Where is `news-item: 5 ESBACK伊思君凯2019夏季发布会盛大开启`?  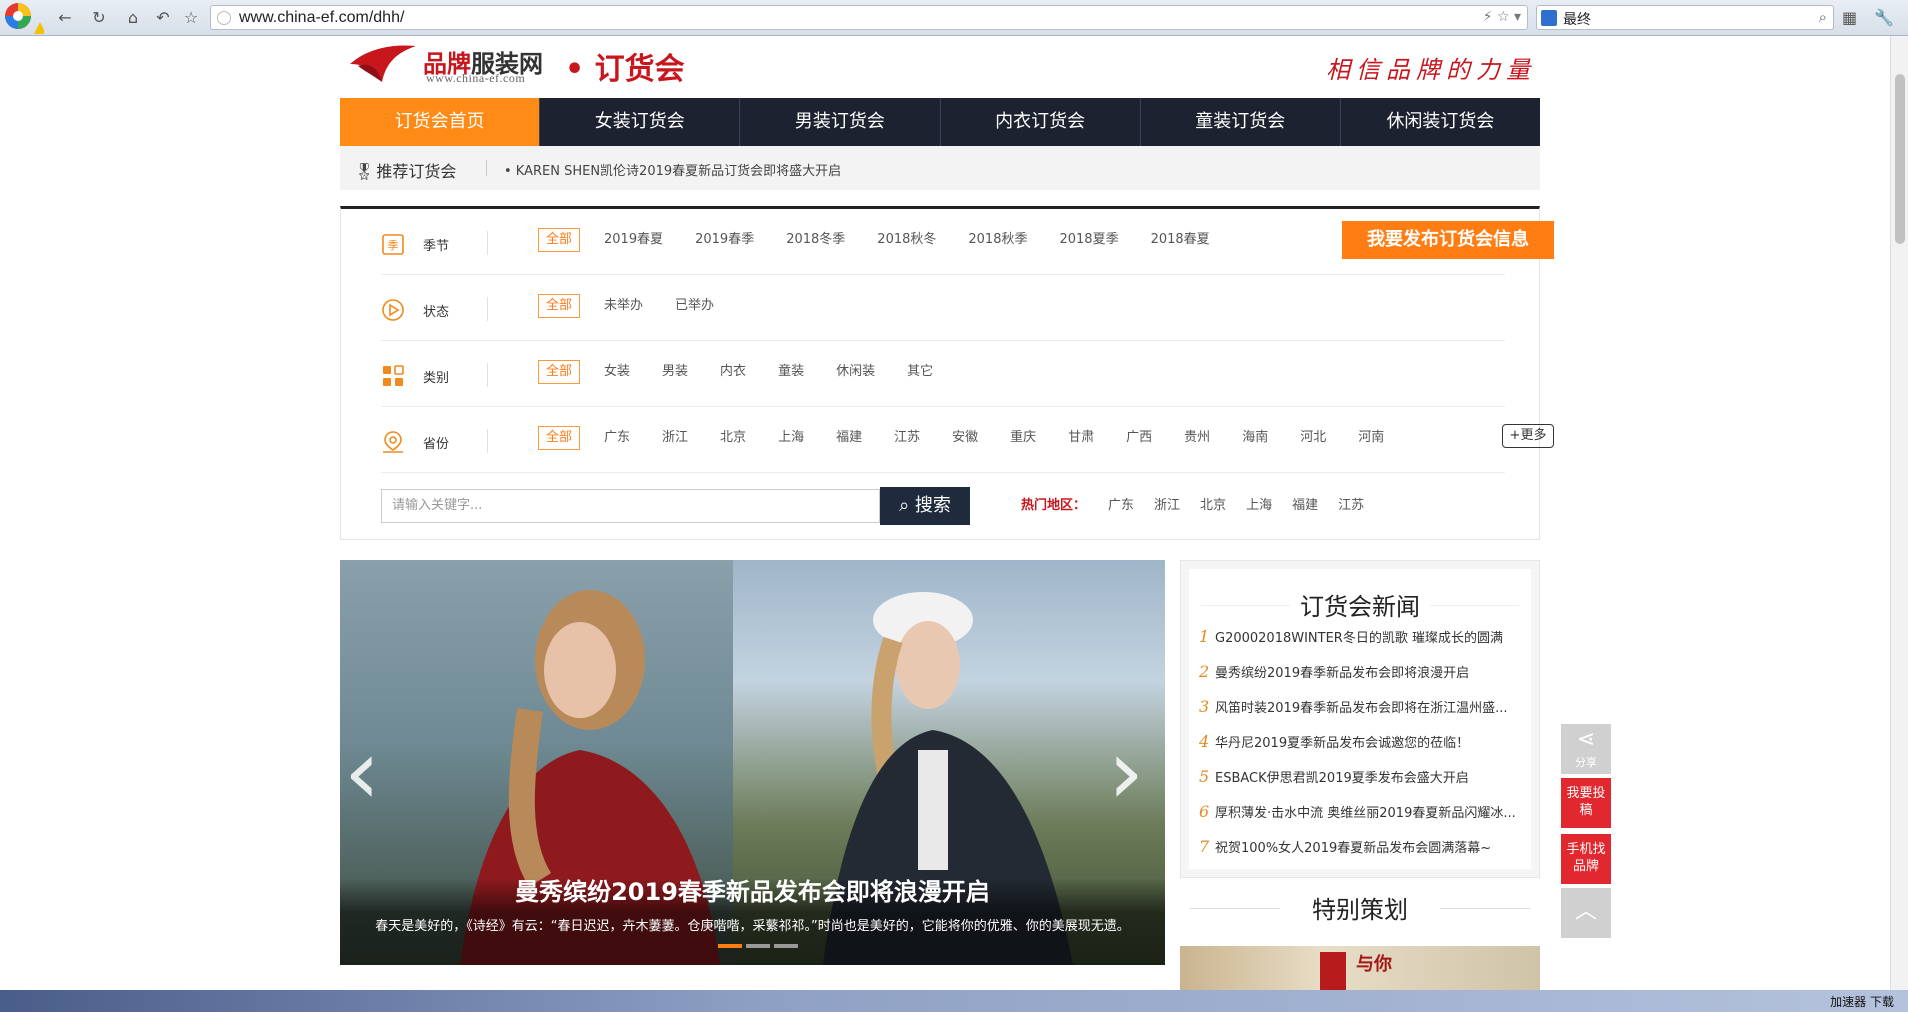 news-item: 5 ESBACK伊思君凯2019夏季发布会盛大开启 is located at coordinates (1364, 784).